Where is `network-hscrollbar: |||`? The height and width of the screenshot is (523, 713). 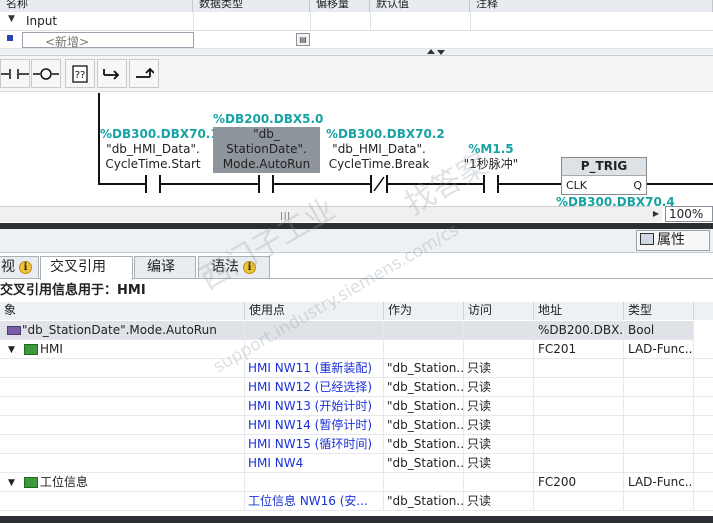 network-hscrollbar: ||| is located at coordinates (331, 214).